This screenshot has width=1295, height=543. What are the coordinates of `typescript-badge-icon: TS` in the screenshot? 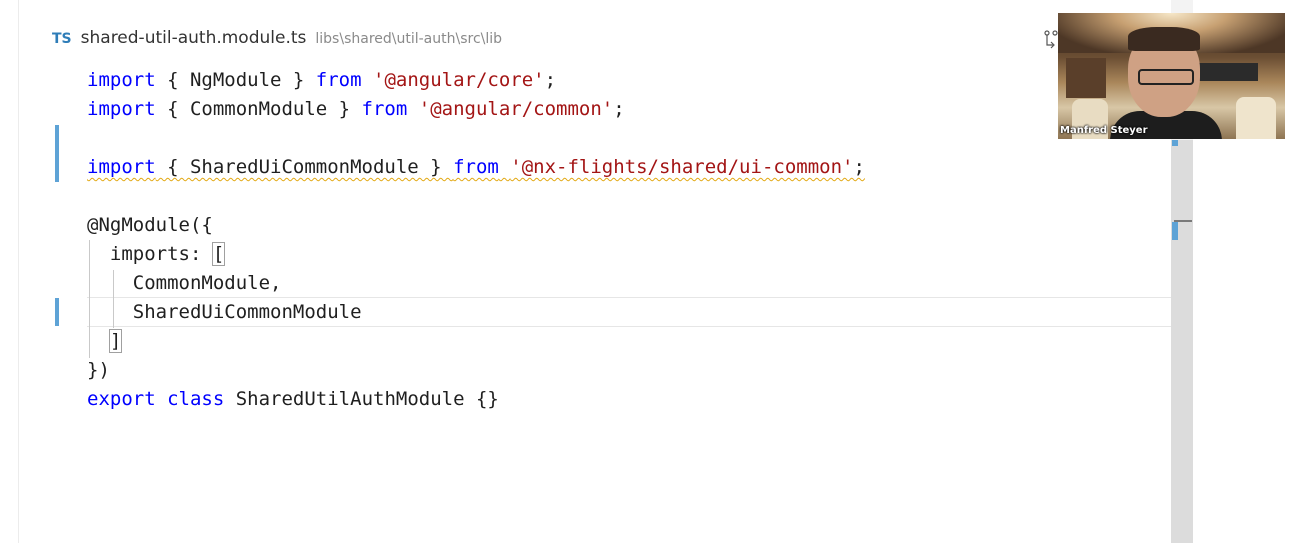 It's located at (62, 39).